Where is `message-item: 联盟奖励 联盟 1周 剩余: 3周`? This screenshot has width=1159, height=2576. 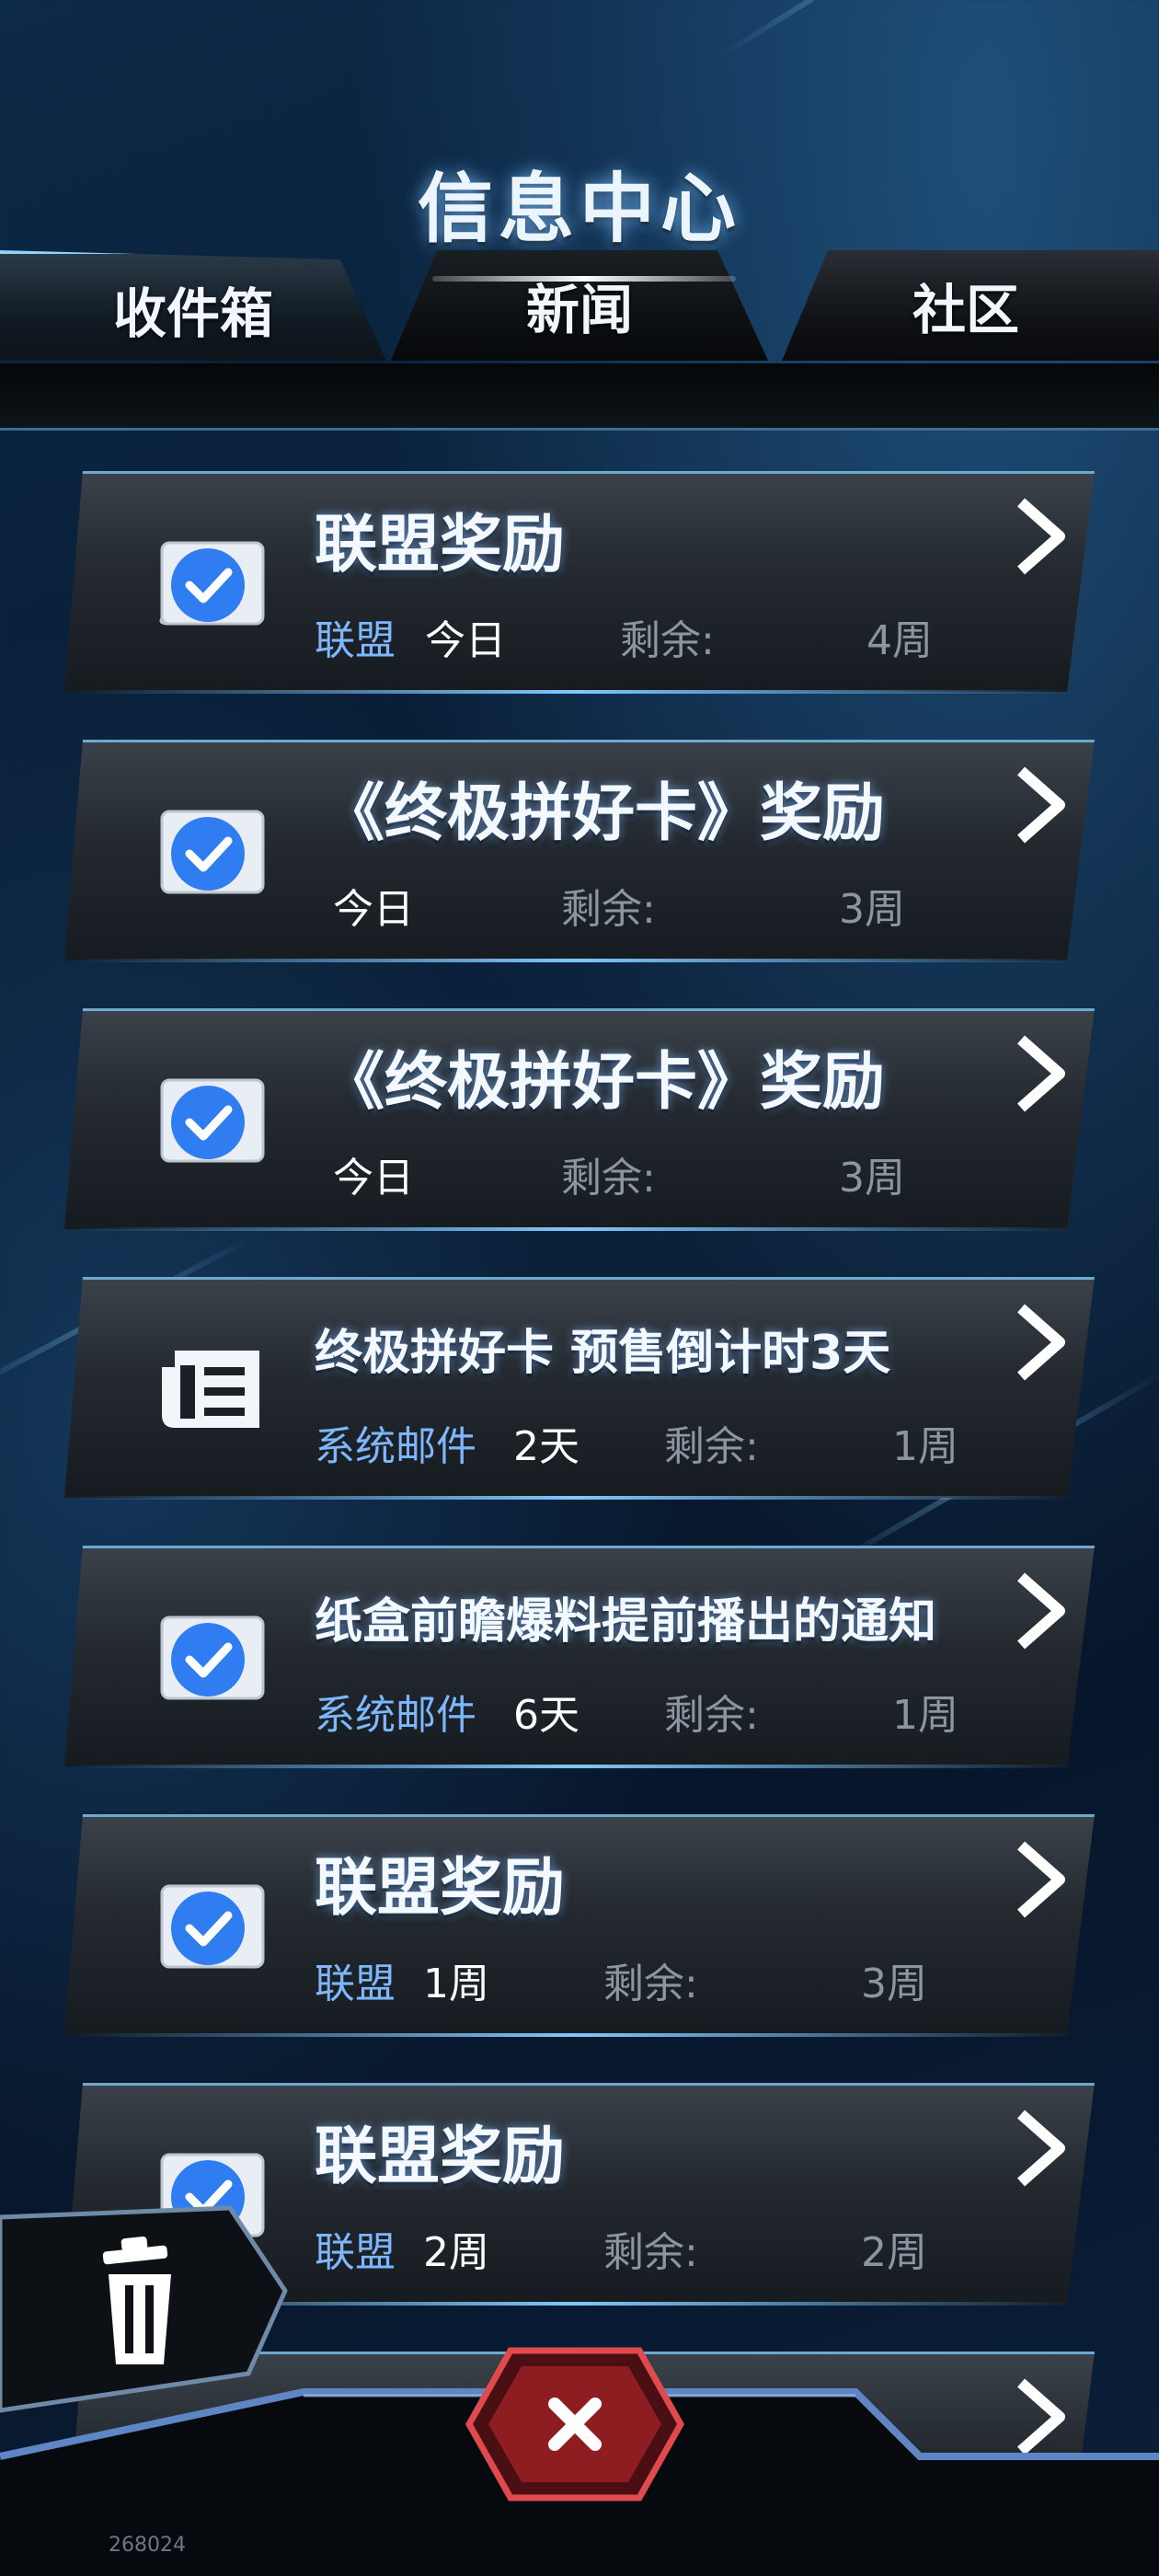 message-item: 联盟奖励 联盟 1周 剩余: 3周 is located at coordinates (579, 1925).